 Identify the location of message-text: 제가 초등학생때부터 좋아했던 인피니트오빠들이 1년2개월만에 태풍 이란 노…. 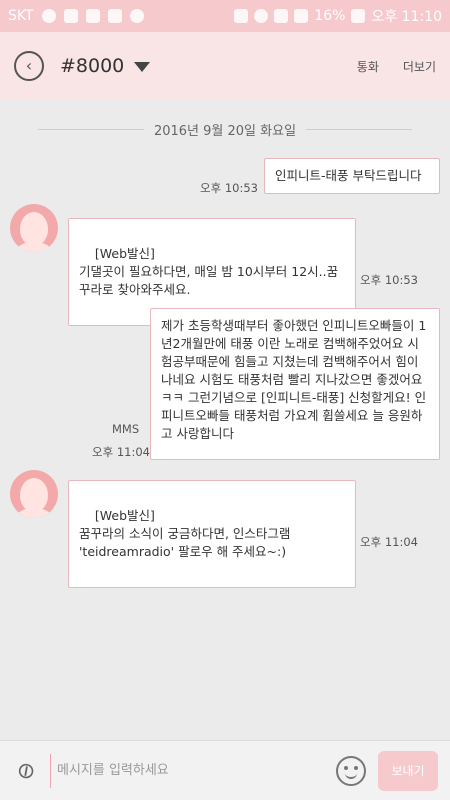
(294, 379).